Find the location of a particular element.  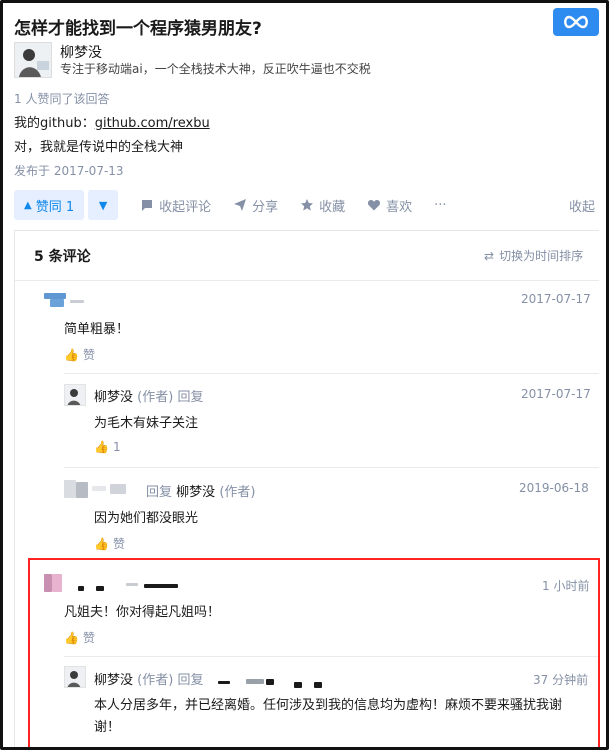

comment-2-like-button: 👍 1 is located at coordinates (107, 447).